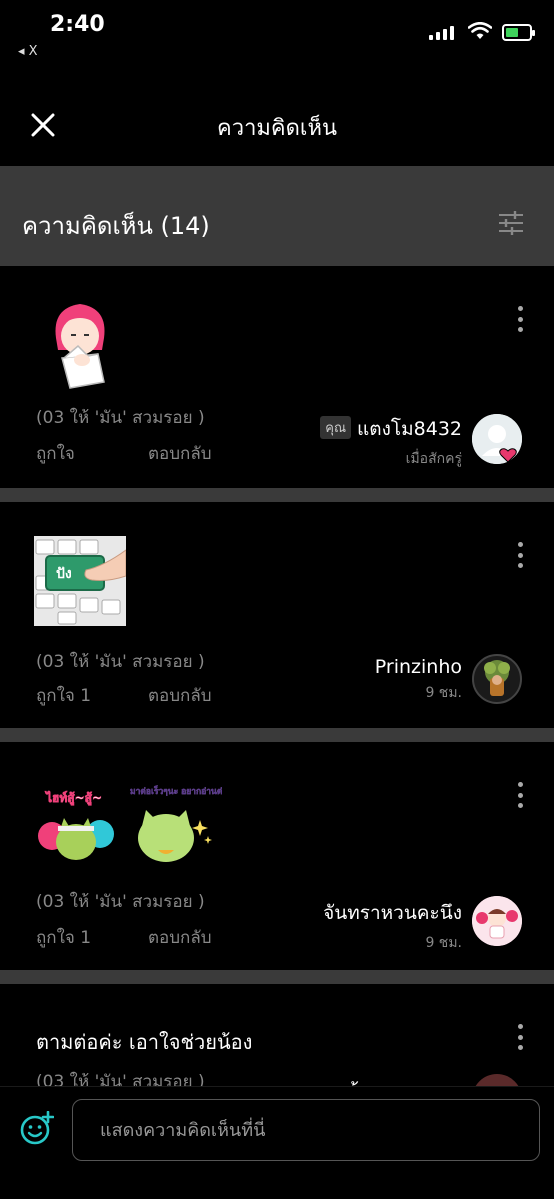  What do you see at coordinates (336, 427) in the screenshot?
I see `you-badge: คุณ` at bounding box center [336, 427].